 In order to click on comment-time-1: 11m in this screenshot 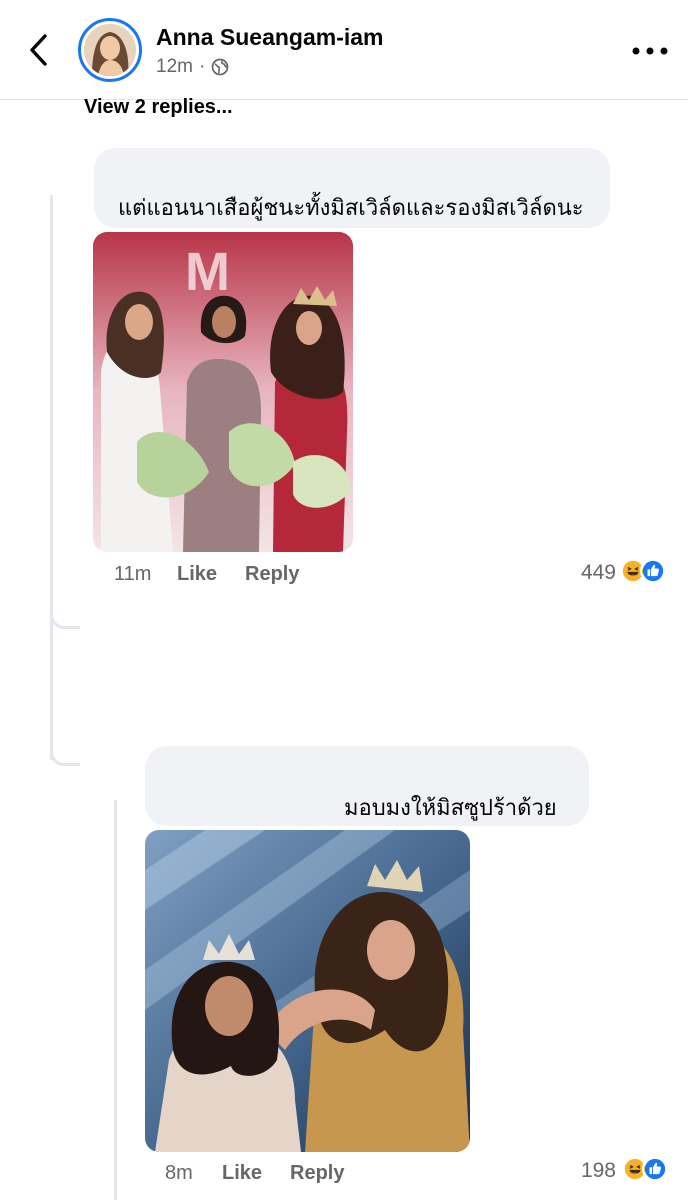, I will do `click(133, 574)`.